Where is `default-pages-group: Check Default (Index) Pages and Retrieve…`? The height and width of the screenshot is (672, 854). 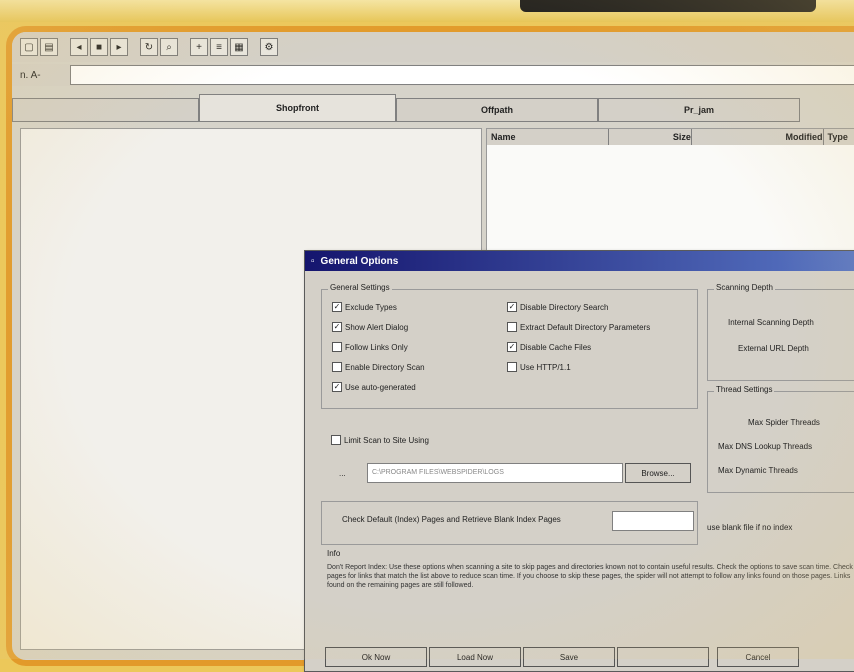
default-pages-group: Check Default (Index) Pages and Retrieve… is located at coordinates (509, 523).